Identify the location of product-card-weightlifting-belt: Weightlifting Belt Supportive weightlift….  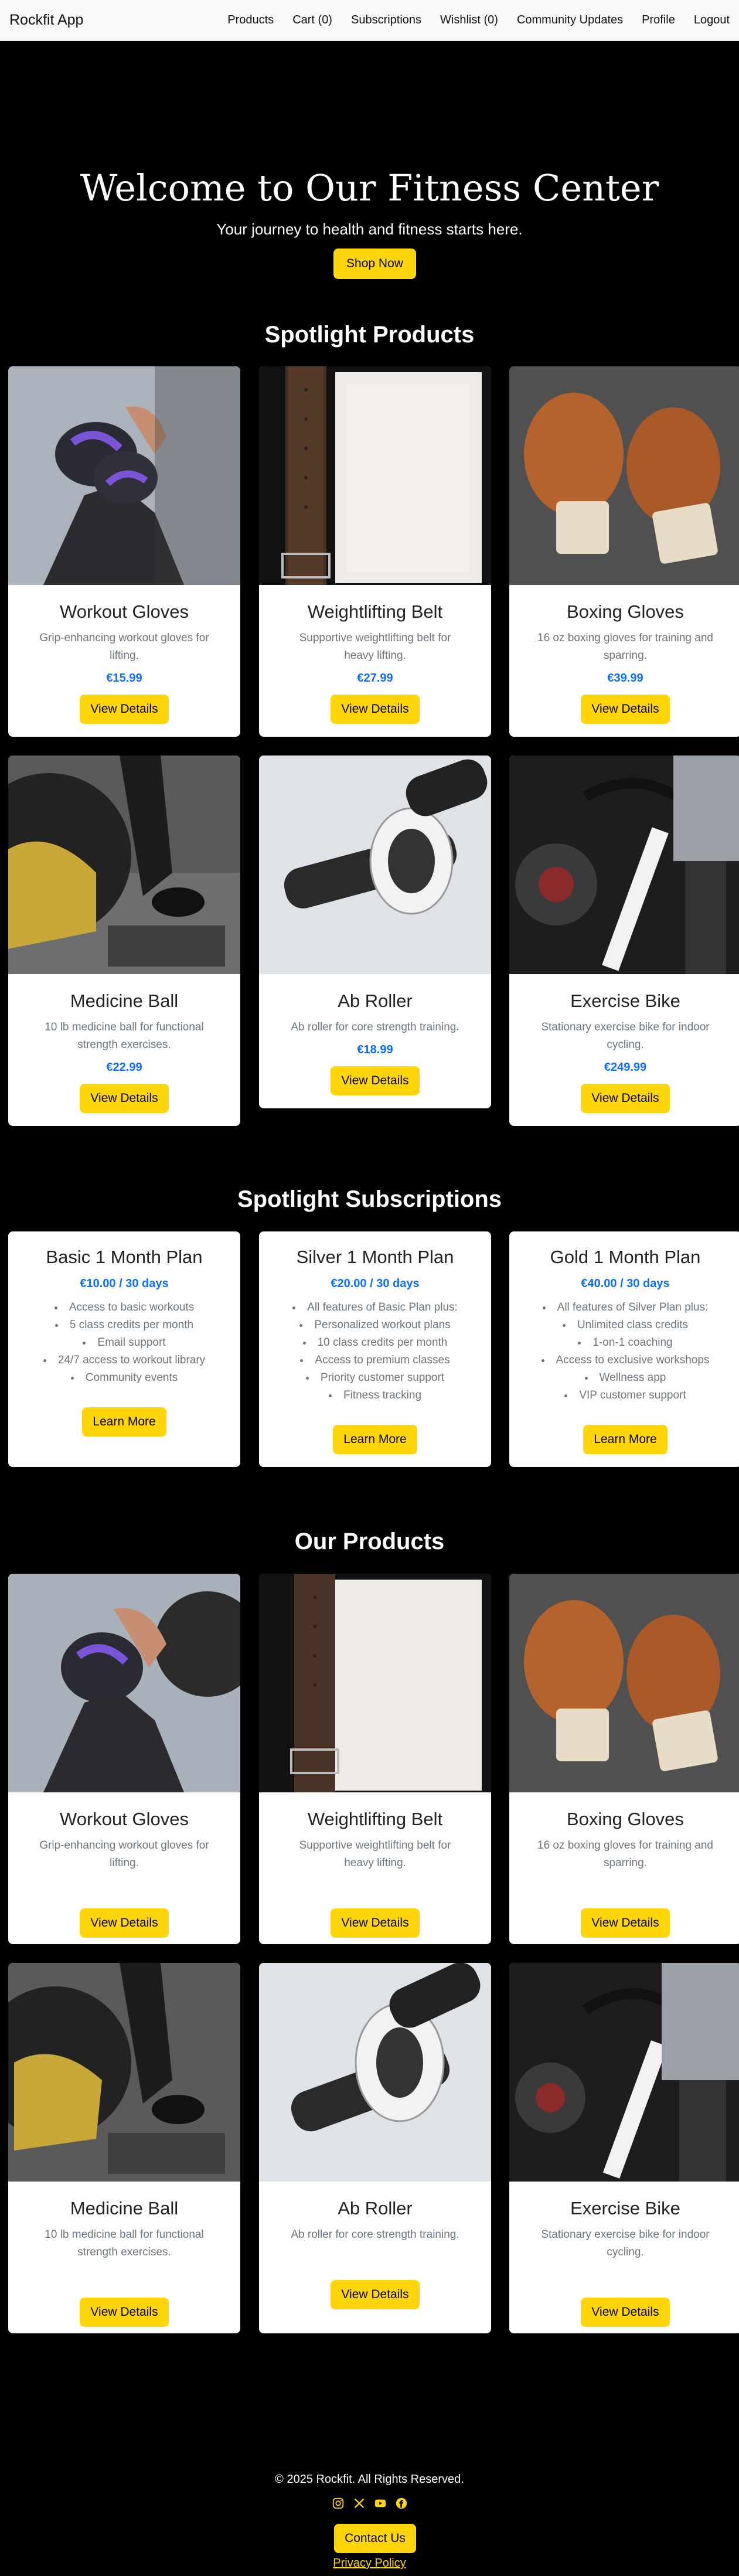
(375, 551).